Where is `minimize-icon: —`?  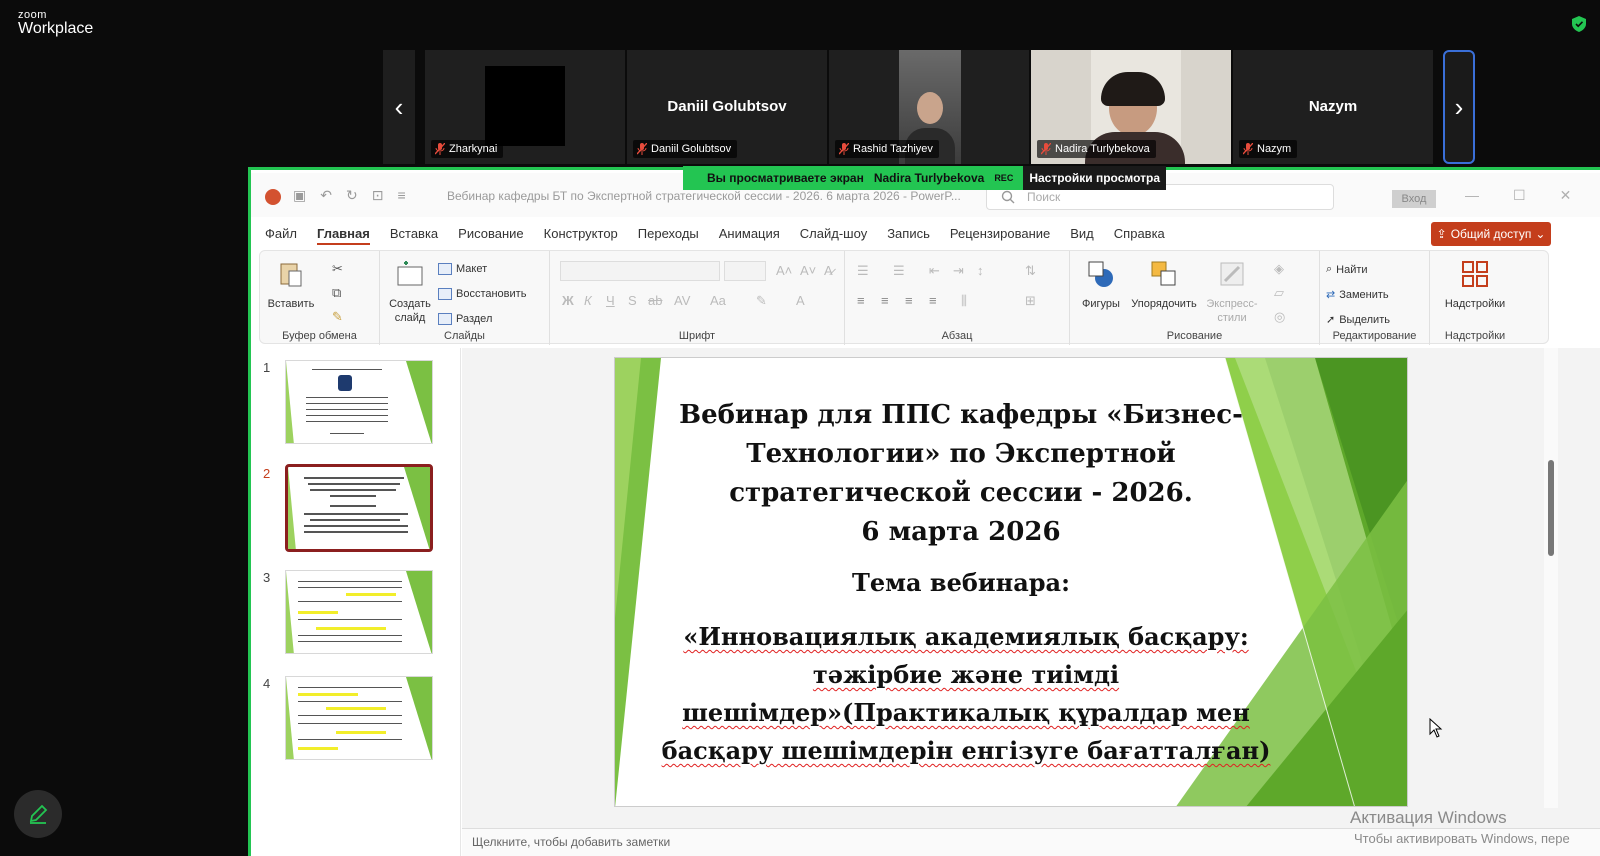
minimize-icon: — is located at coordinates (1472, 195).